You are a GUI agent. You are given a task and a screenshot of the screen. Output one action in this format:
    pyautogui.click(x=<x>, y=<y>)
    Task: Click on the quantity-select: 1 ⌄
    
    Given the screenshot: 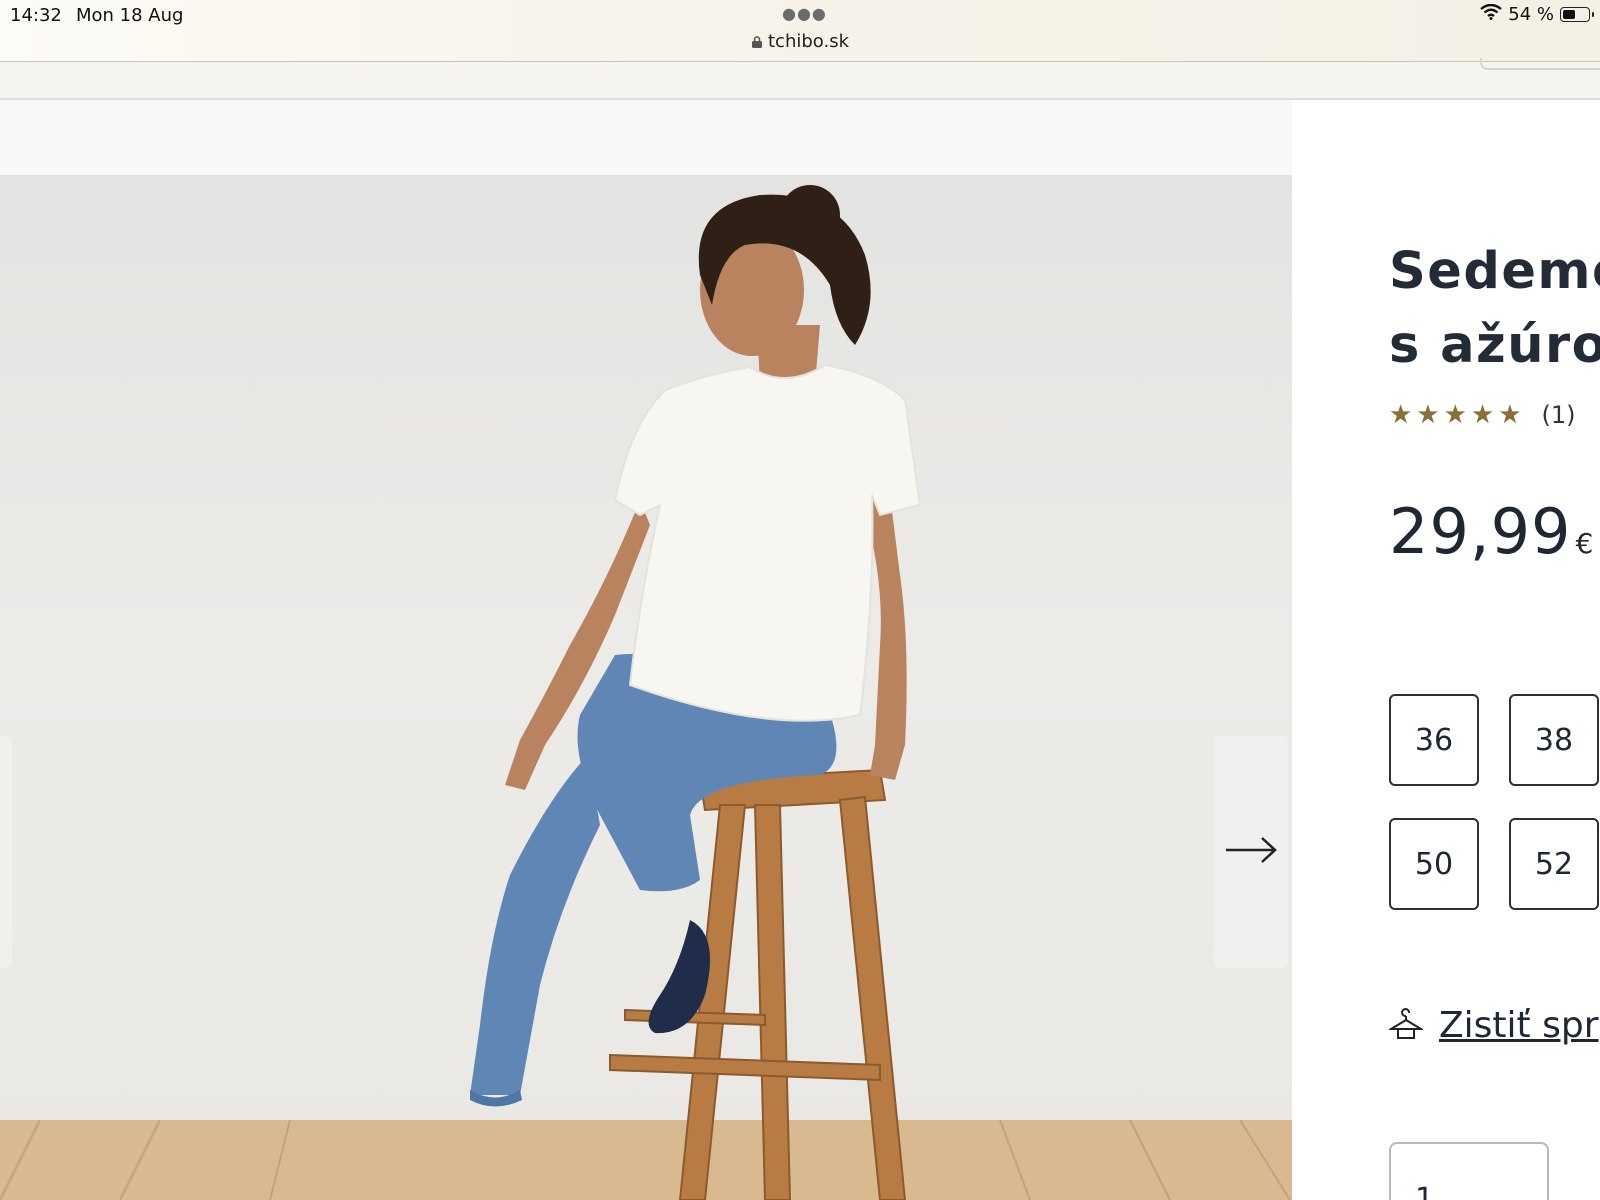 What is the action you would take?
    pyautogui.click(x=1469, y=1171)
    